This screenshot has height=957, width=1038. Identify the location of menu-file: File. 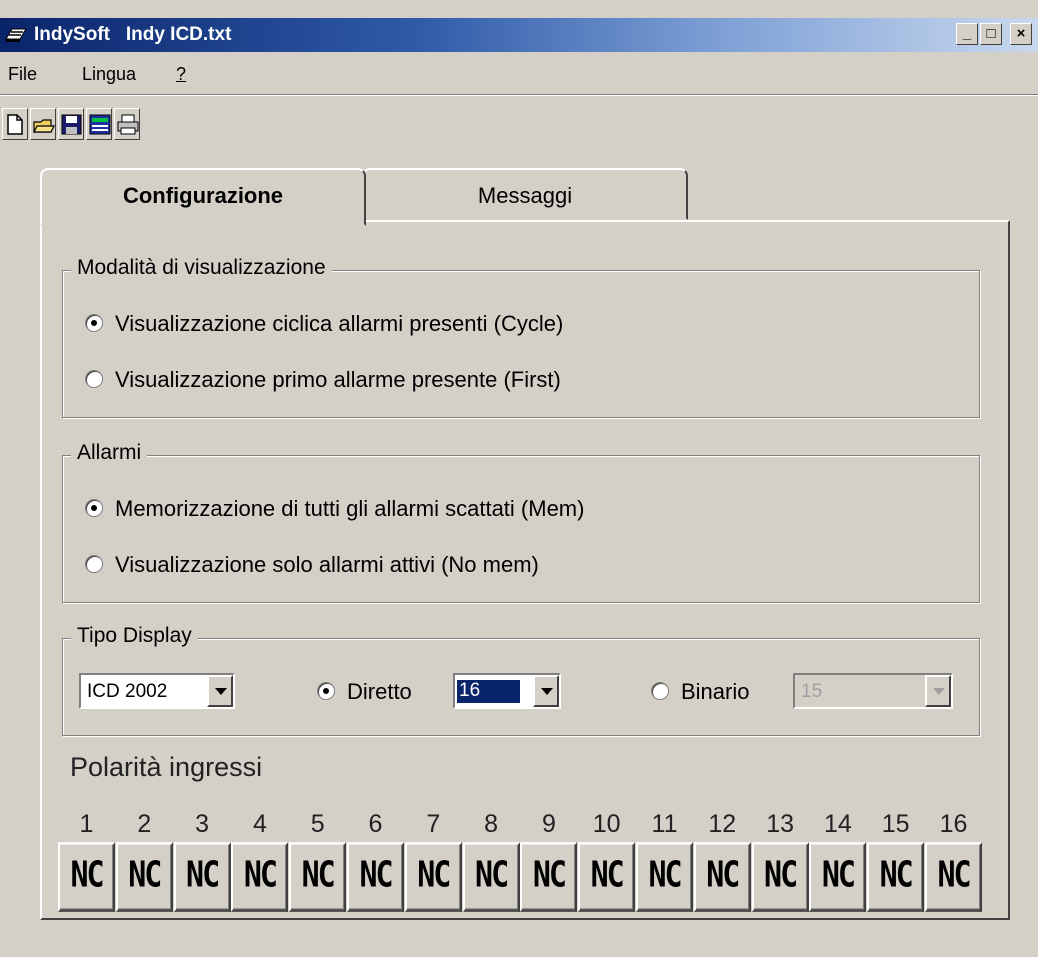
(22, 74).